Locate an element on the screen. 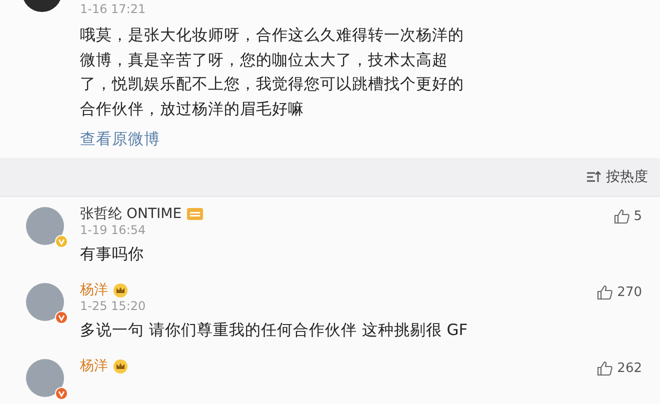  like-count: 270 is located at coordinates (629, 292).